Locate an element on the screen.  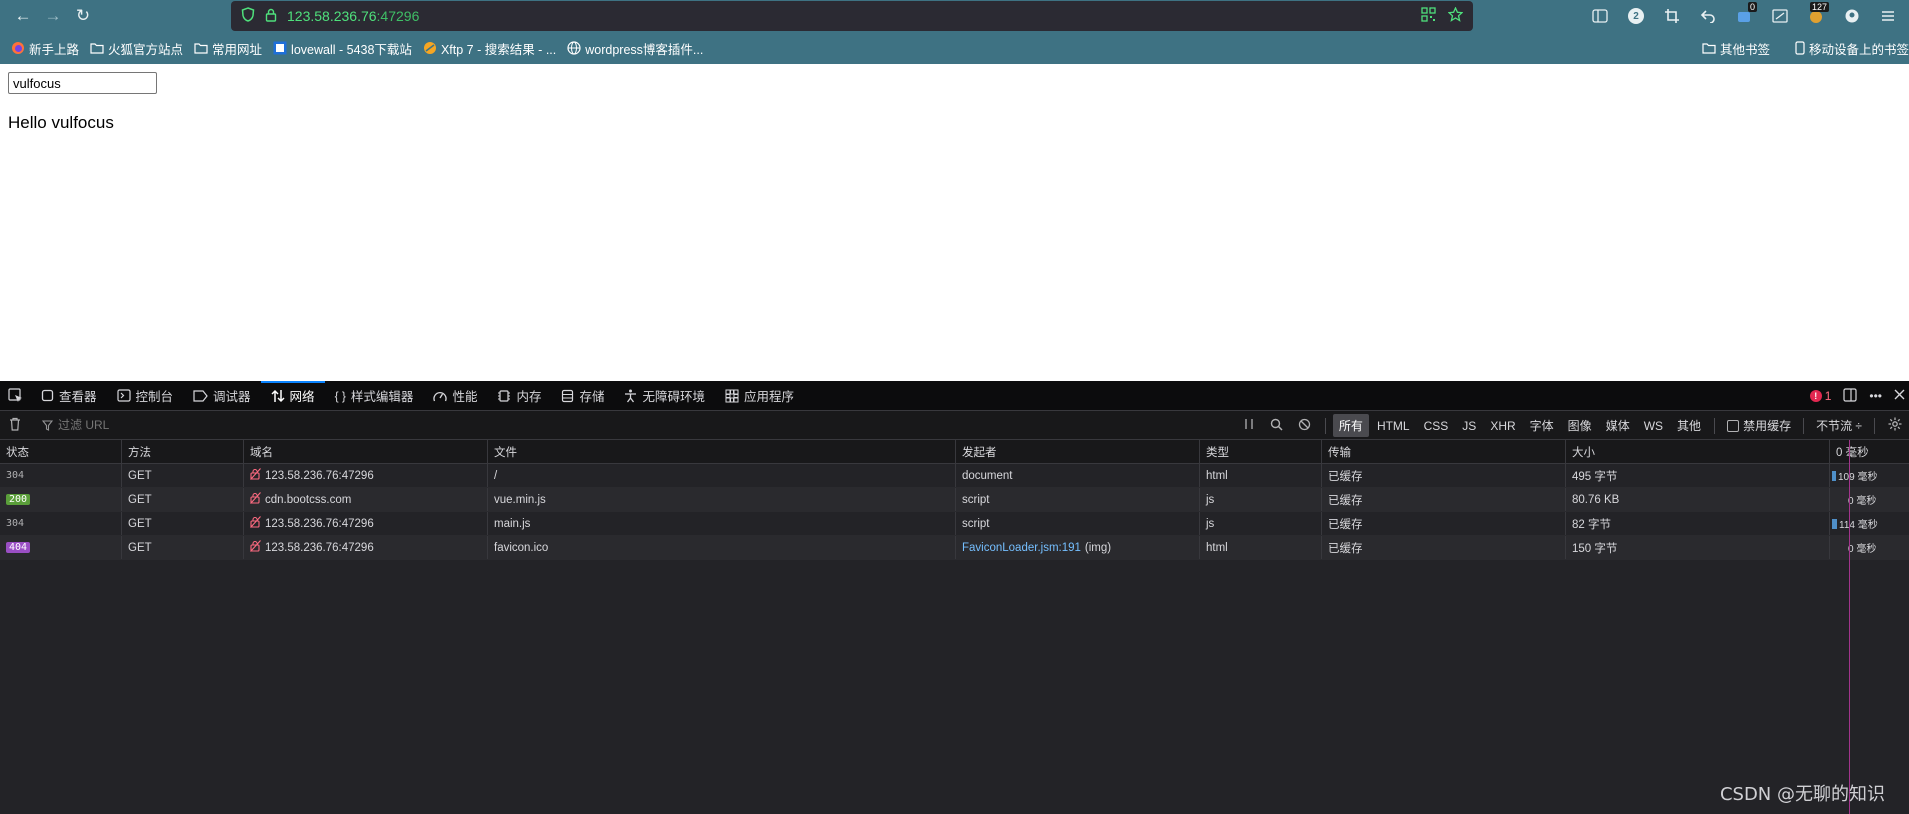
reload-button: ↻ is located at coordinates (83, 16).